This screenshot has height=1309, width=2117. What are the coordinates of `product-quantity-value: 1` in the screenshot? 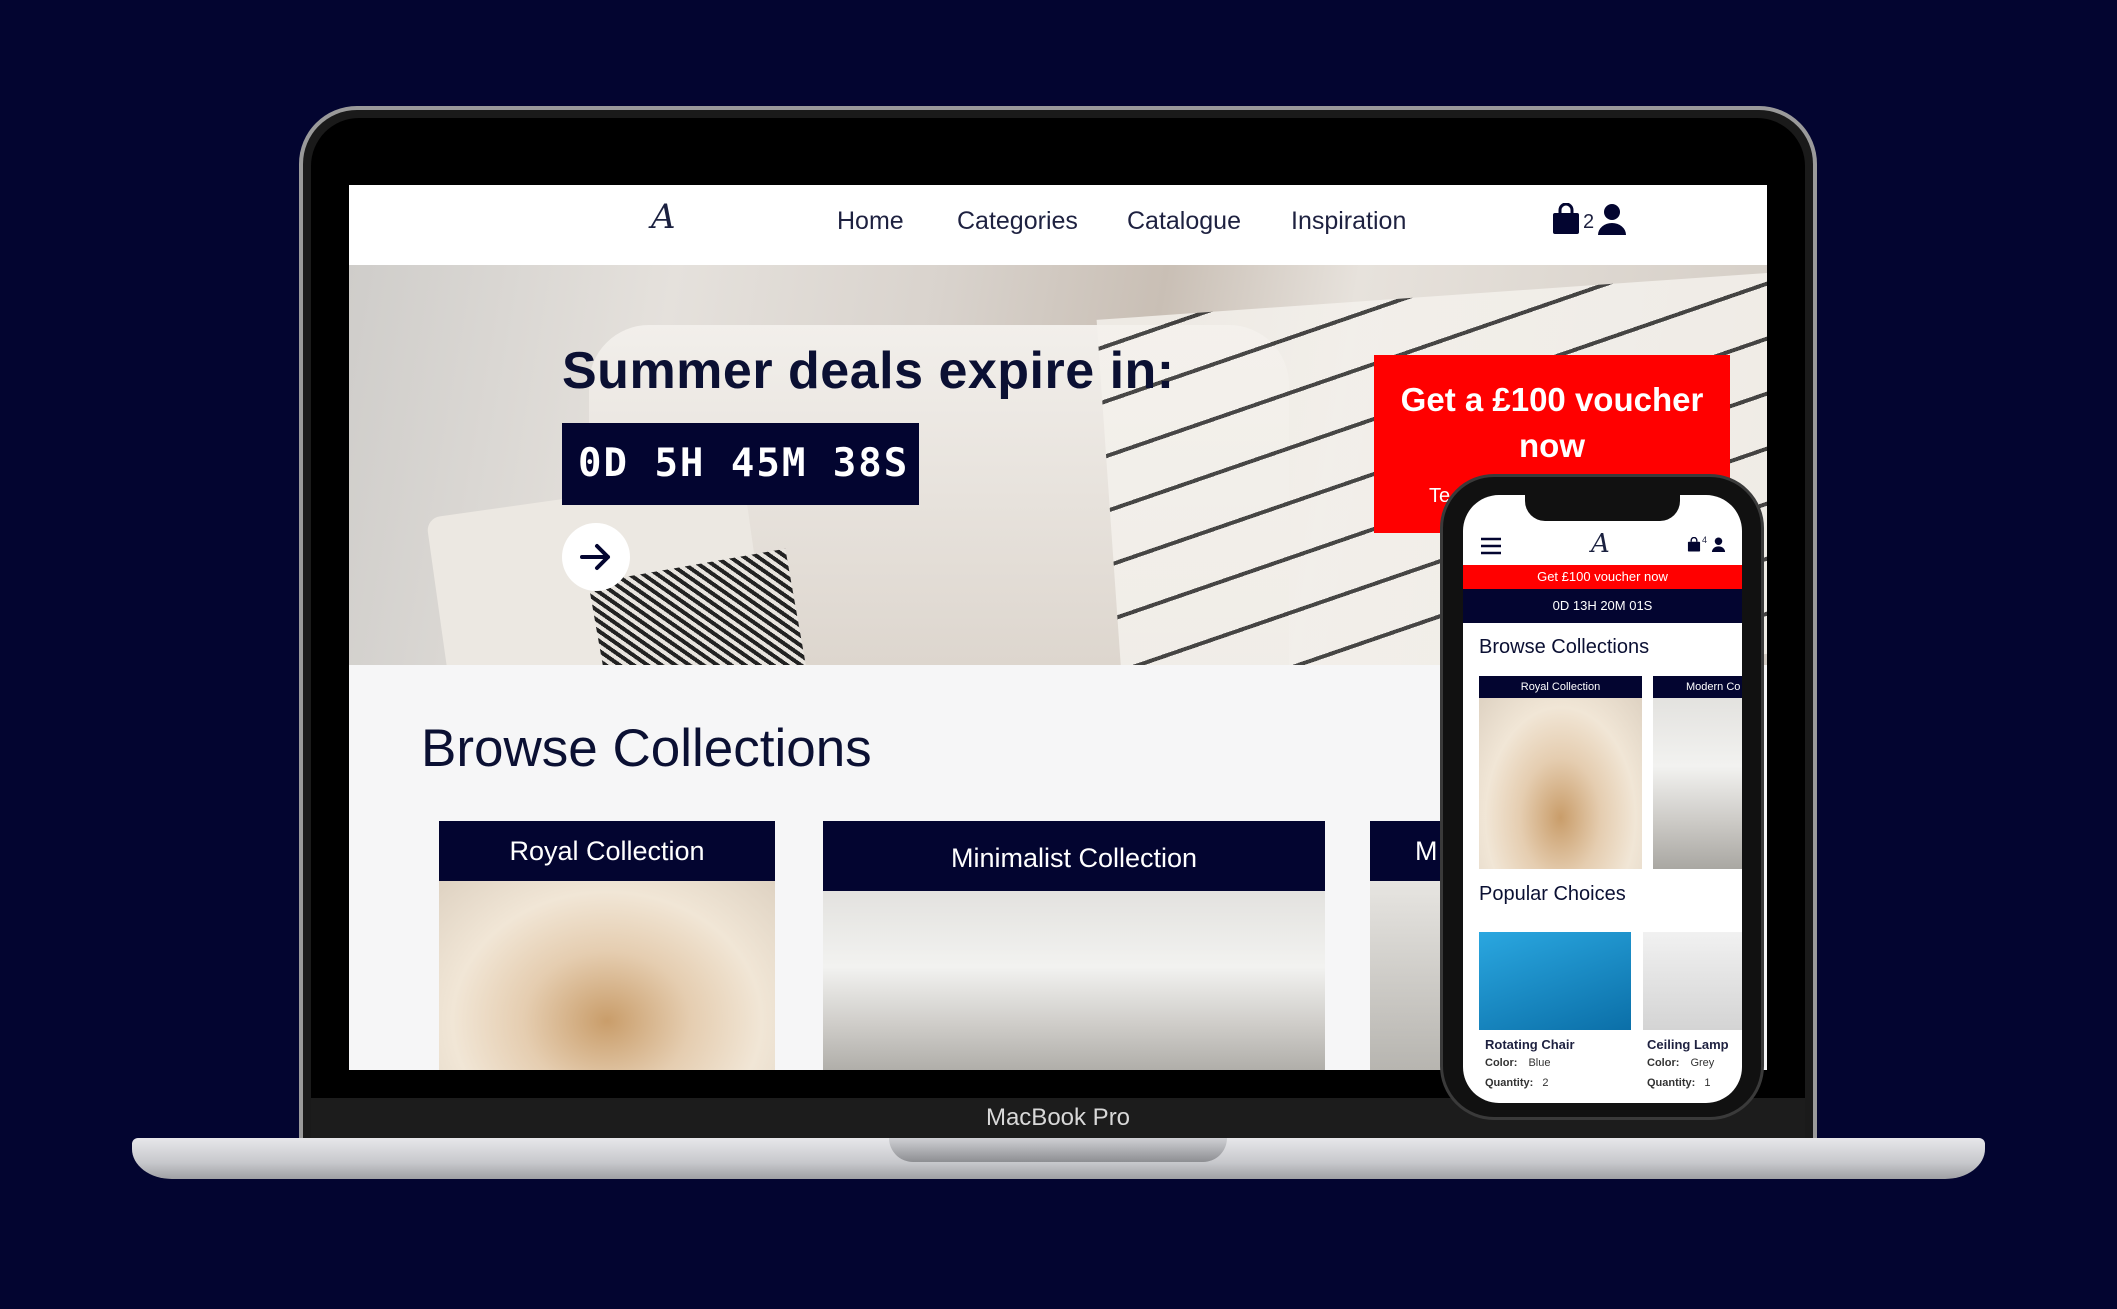 It's located at (1707, 1083).